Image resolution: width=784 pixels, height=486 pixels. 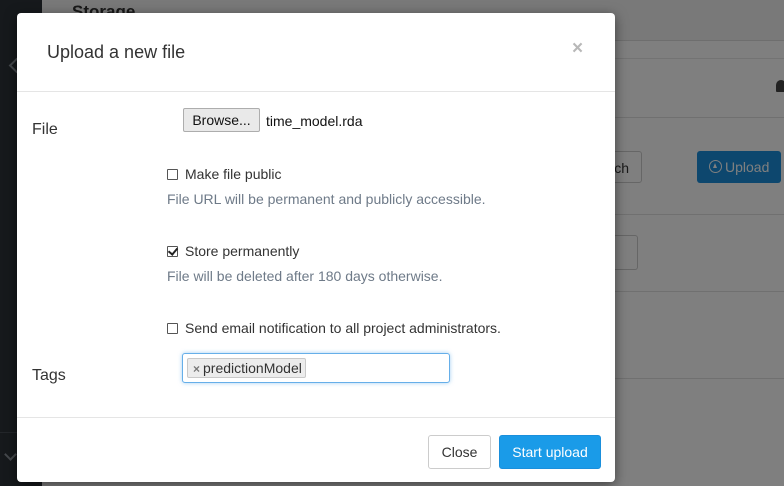 I want to click on email-notification-checkbox, so click(x=172, y=328).